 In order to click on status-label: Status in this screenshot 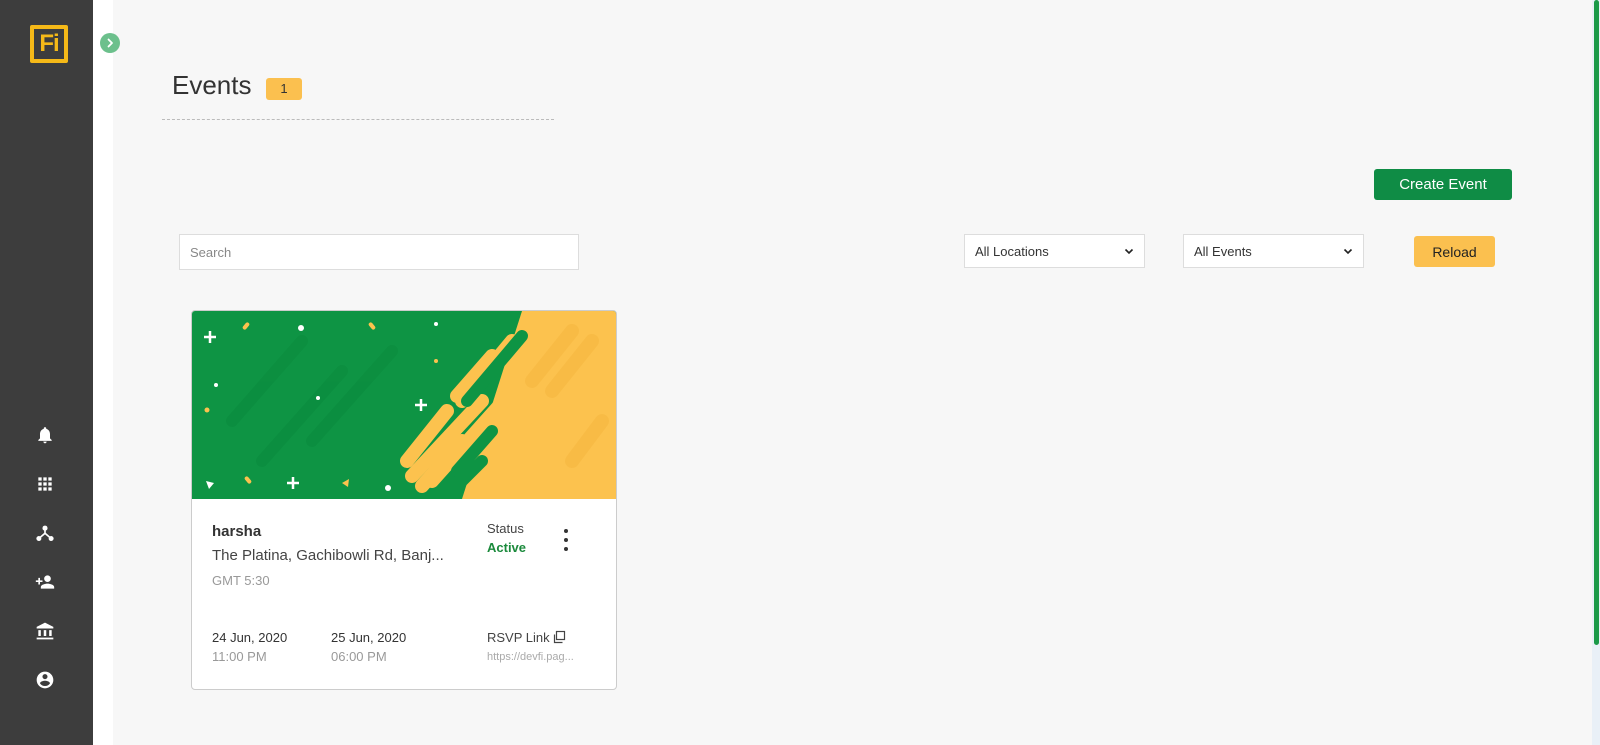, I will do `click(505, 528)`.